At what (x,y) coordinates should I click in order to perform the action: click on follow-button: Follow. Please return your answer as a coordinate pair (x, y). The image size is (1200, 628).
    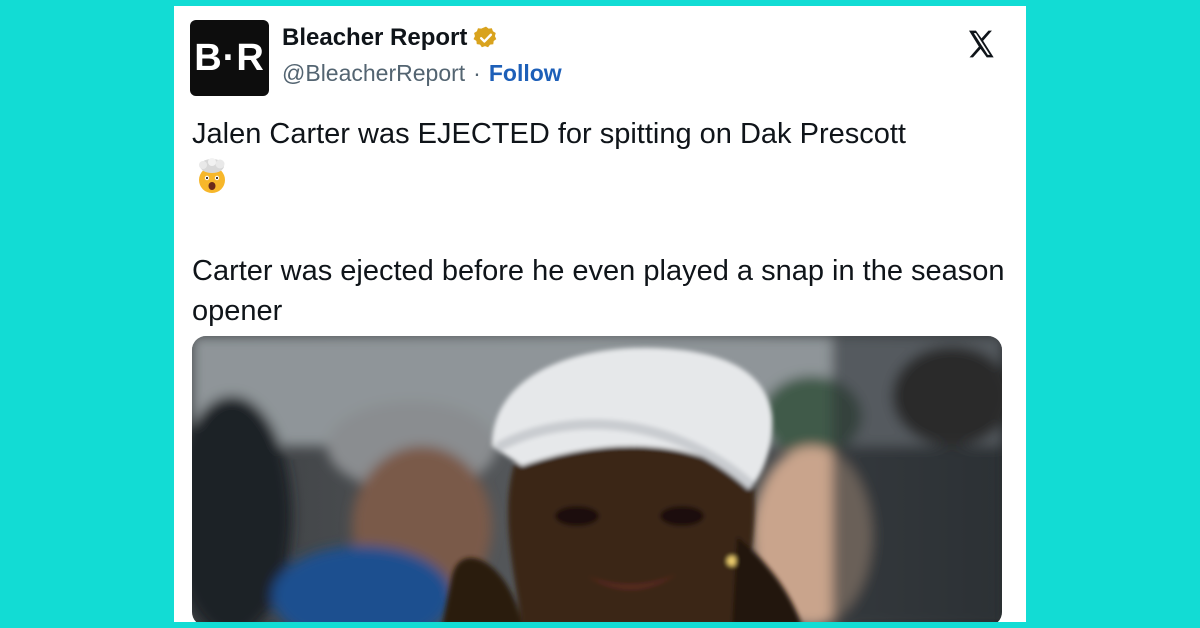
    Looking at the image, I should click on (525, 73).